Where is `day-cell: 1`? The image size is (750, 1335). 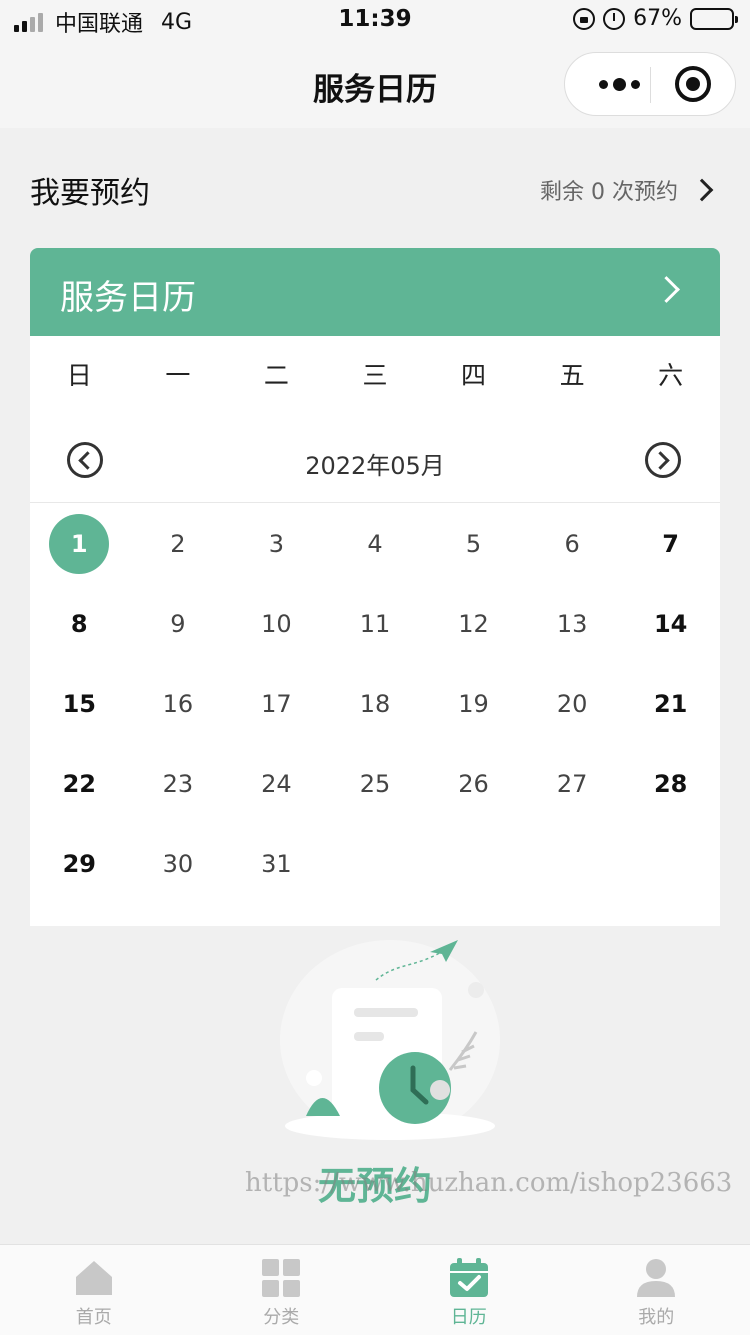
day-cell: 1 is located at coordinates (79, 544).